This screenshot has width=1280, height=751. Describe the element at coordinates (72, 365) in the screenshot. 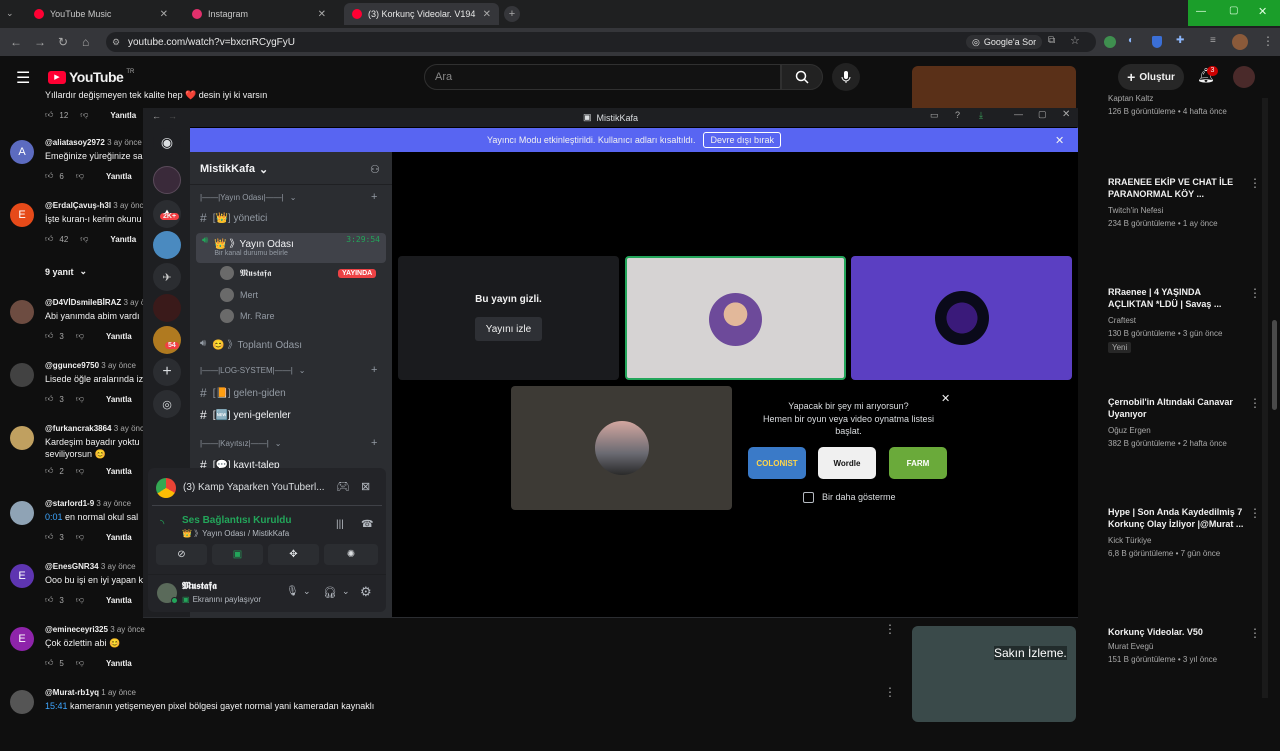

I see `commenter-handle: @ggunce9750` at that location.